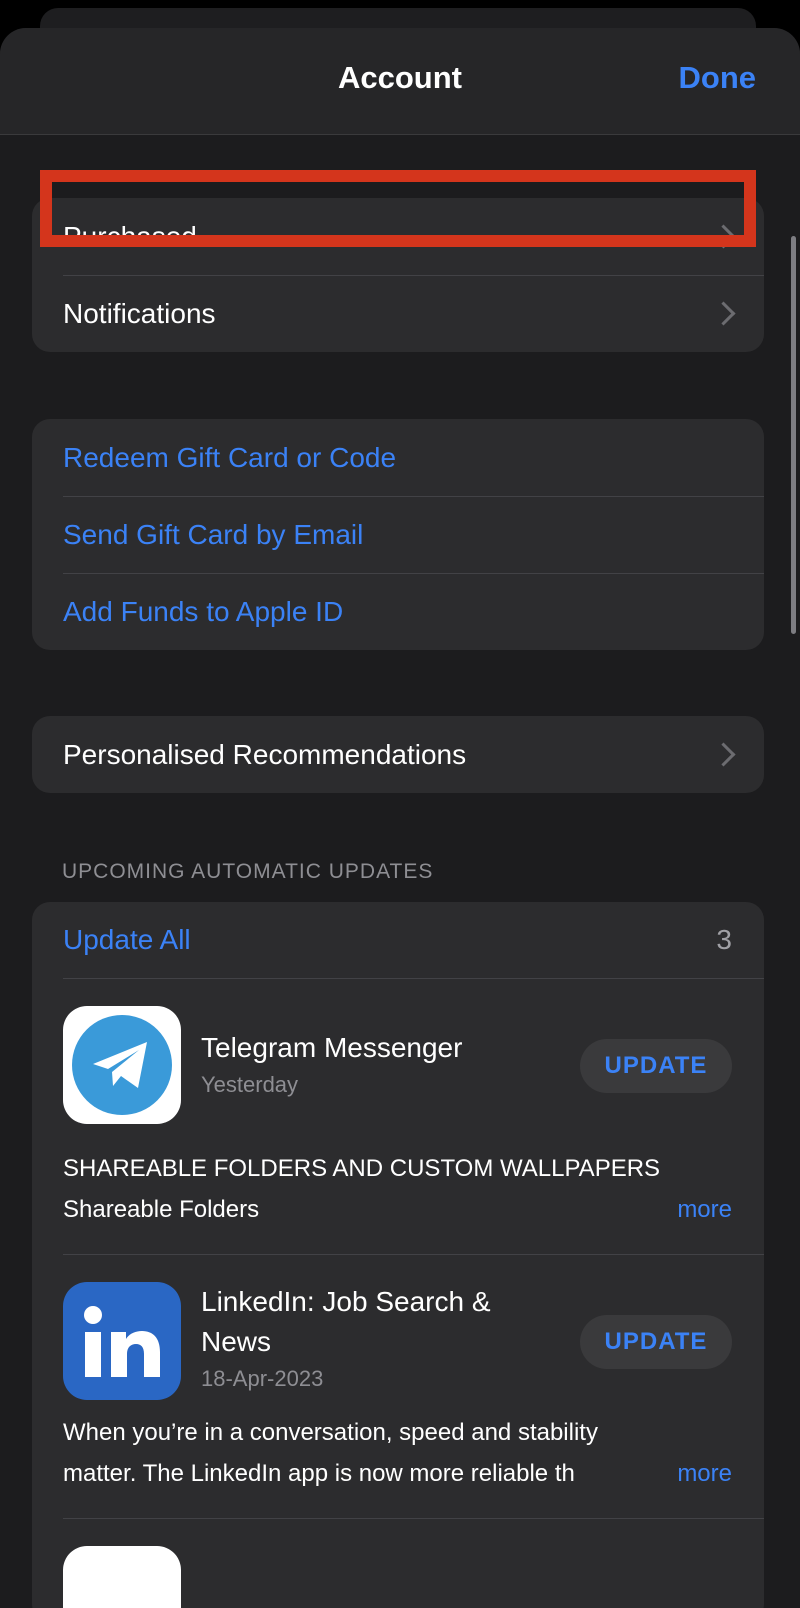 The image size is (800, 1608). I want to click on send-gift-card-label: Send Gift Card by Email, so click(213, 534).